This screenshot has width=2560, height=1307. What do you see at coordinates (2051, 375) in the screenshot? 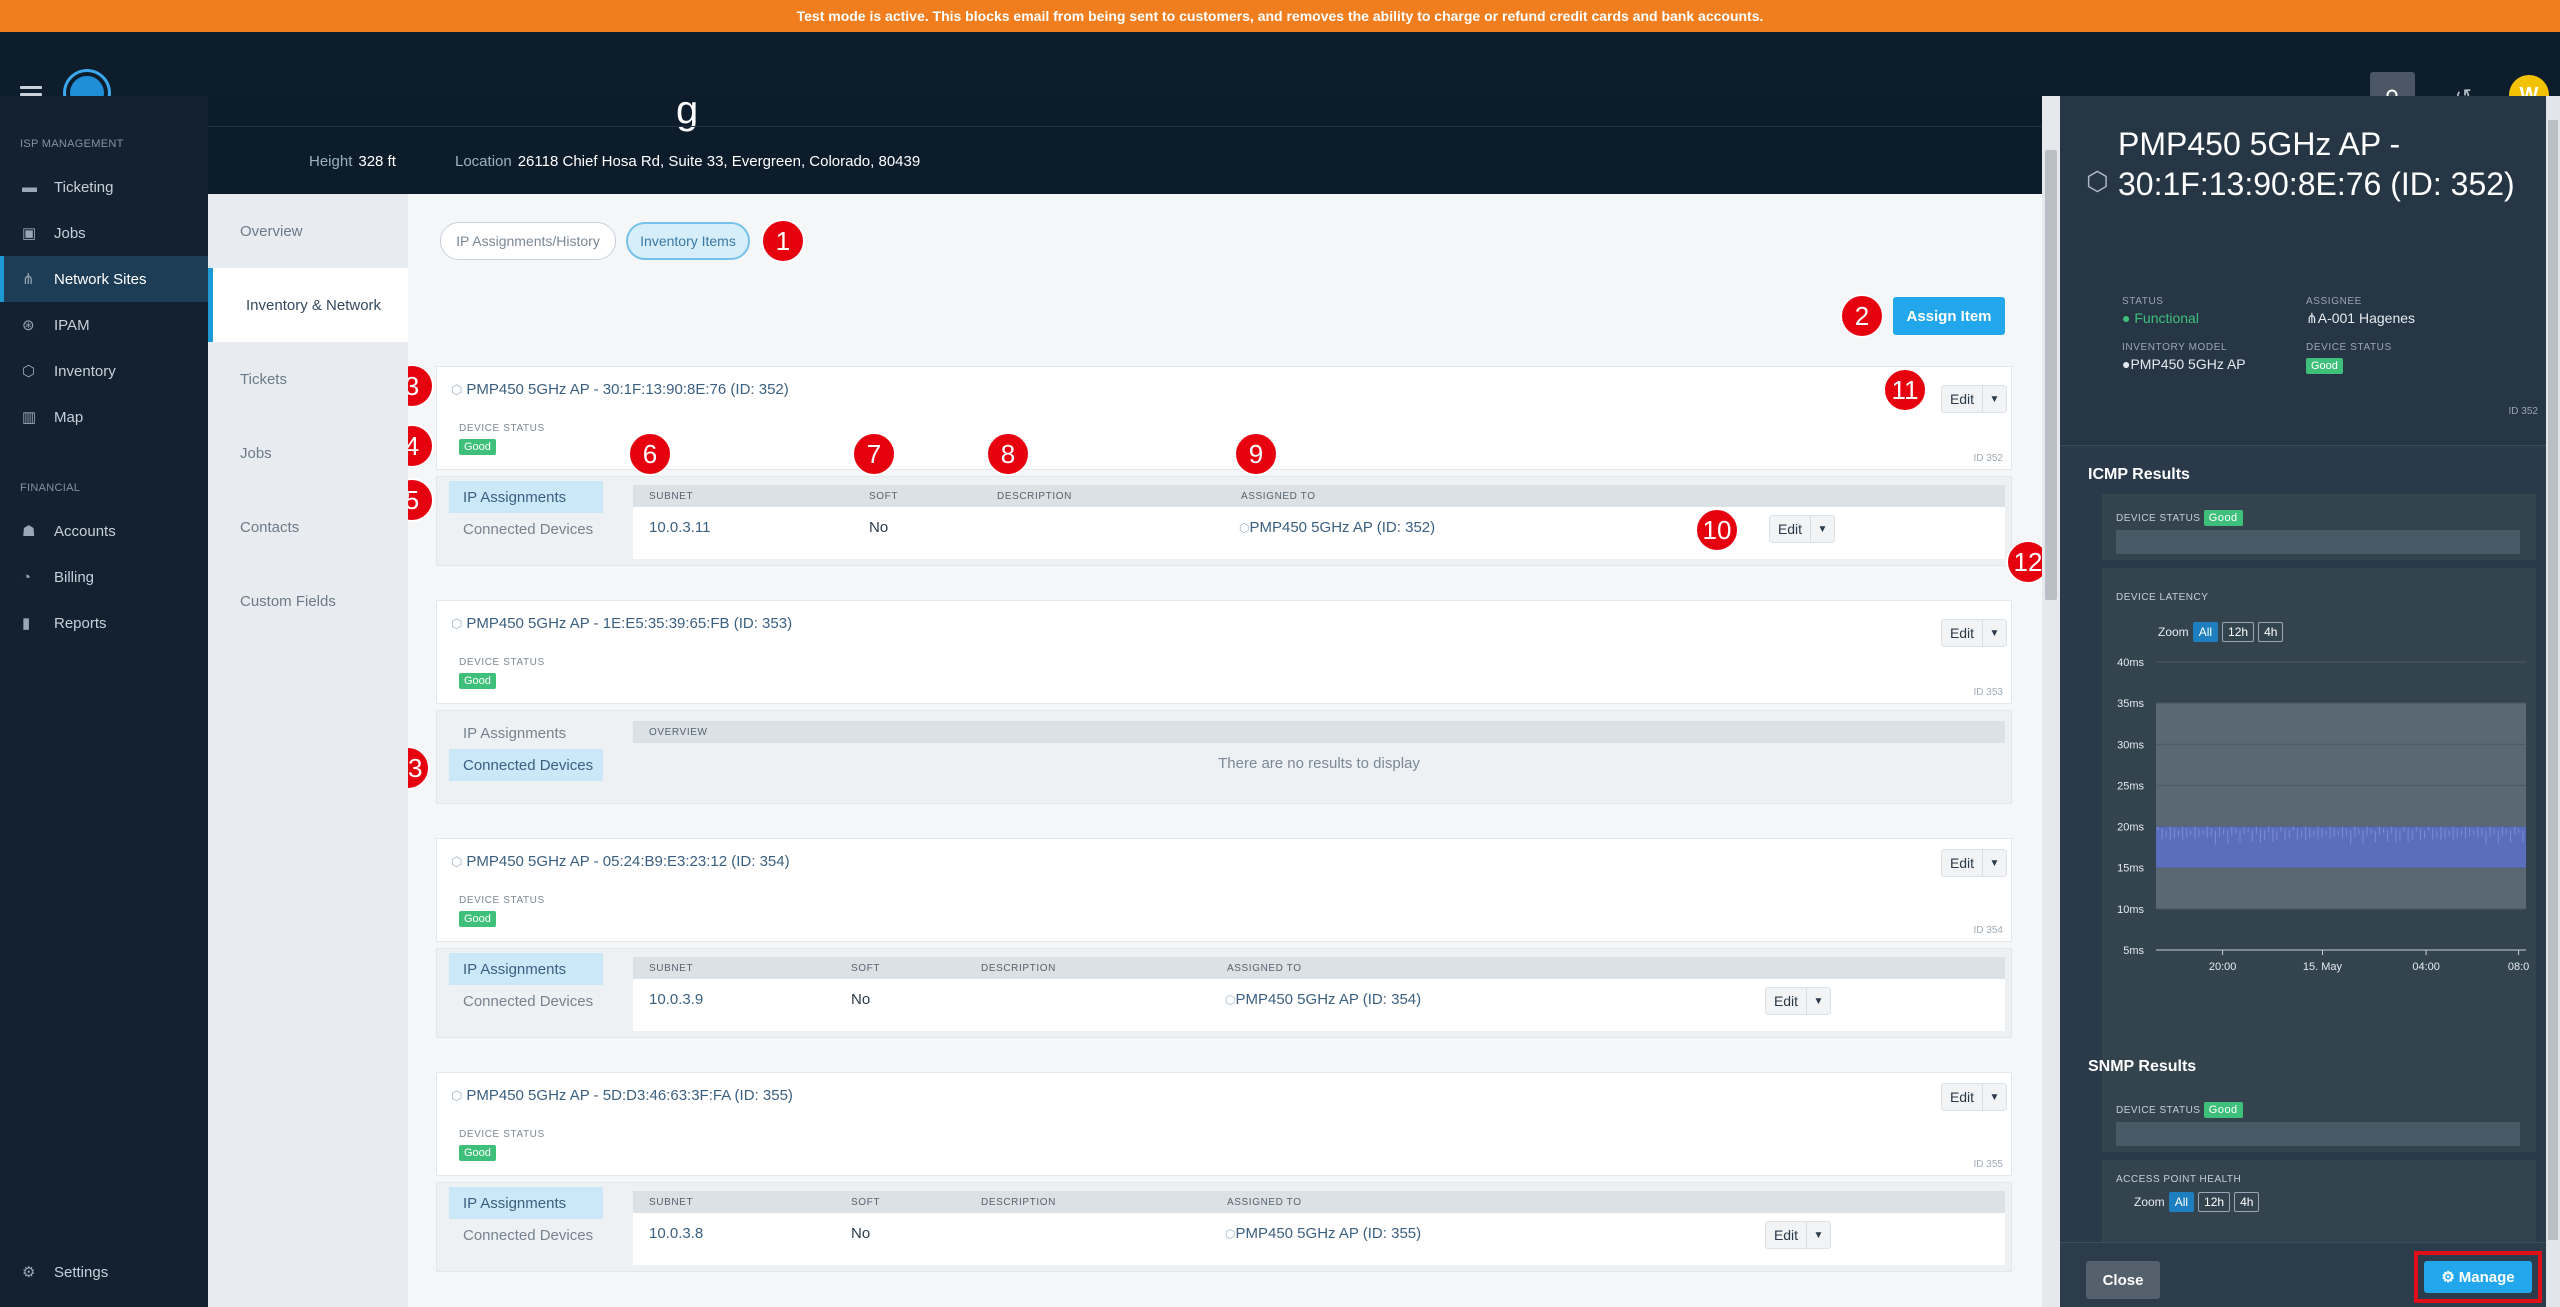
I see `main-scrollbar-thumb` at bounding box center [2051, 375].